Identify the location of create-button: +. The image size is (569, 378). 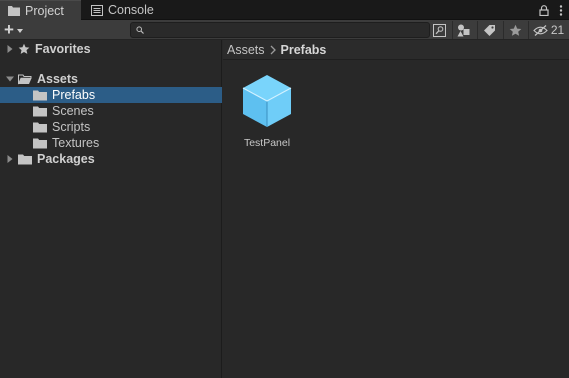
(19, 30).